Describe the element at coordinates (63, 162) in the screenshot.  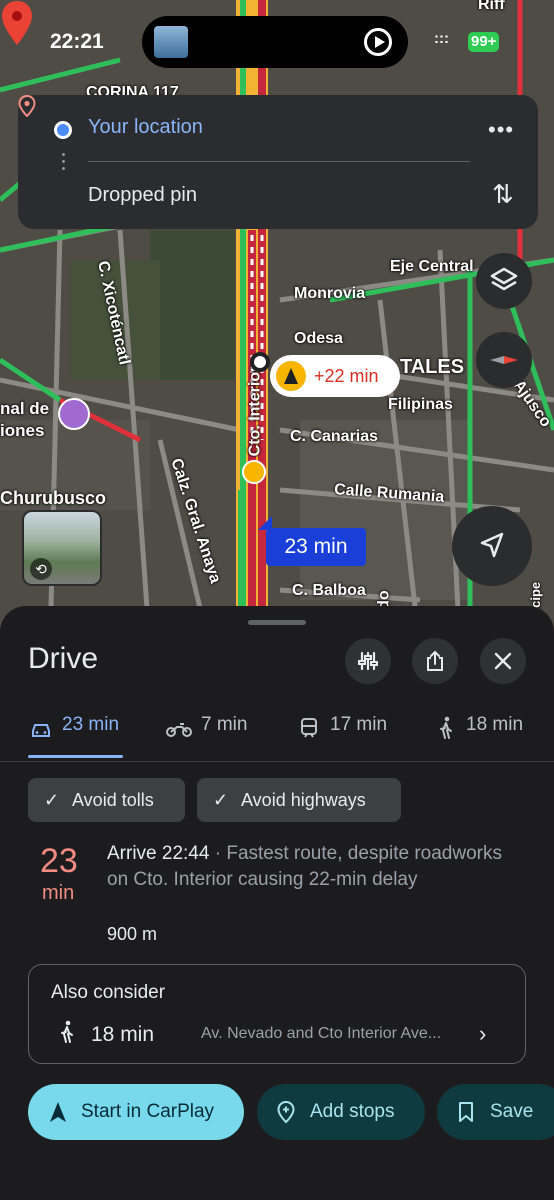
I see `route-dots` at that location.